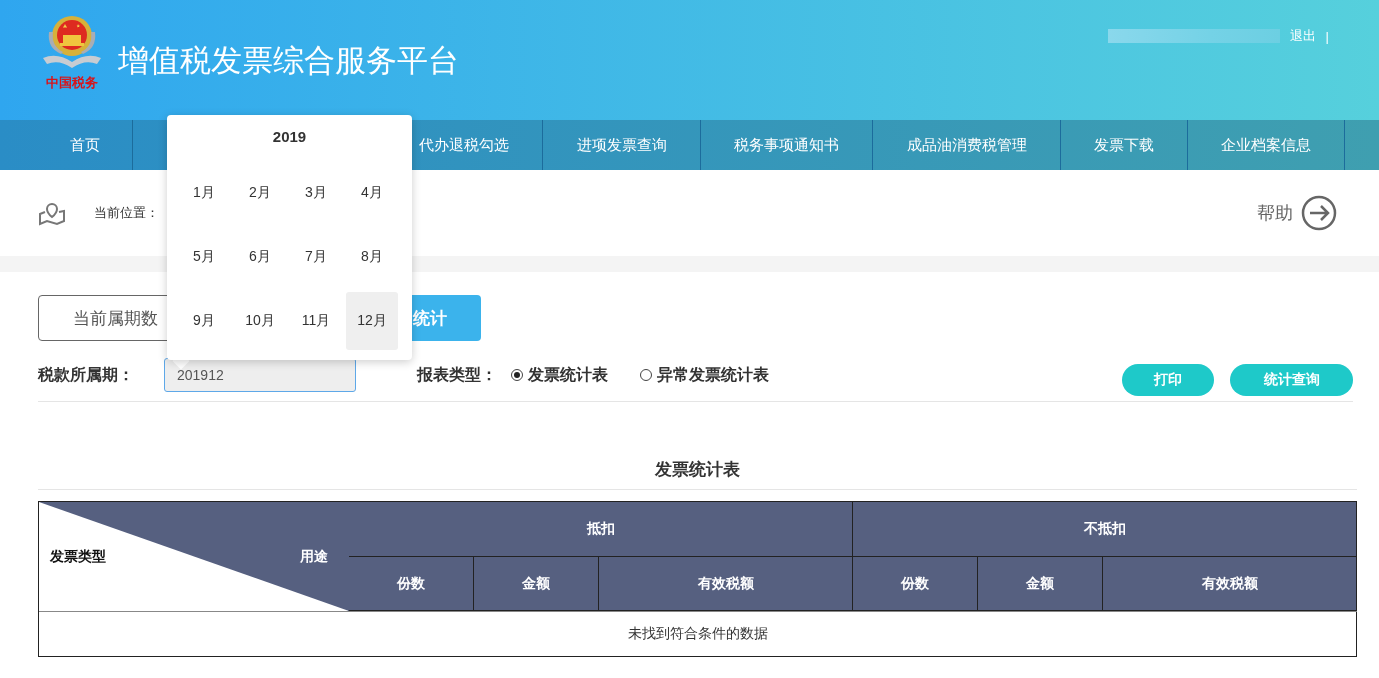 The height and width of the screenshot is (678, 1379). I want to click on logo-text: 中国税务, so click(72, 83).